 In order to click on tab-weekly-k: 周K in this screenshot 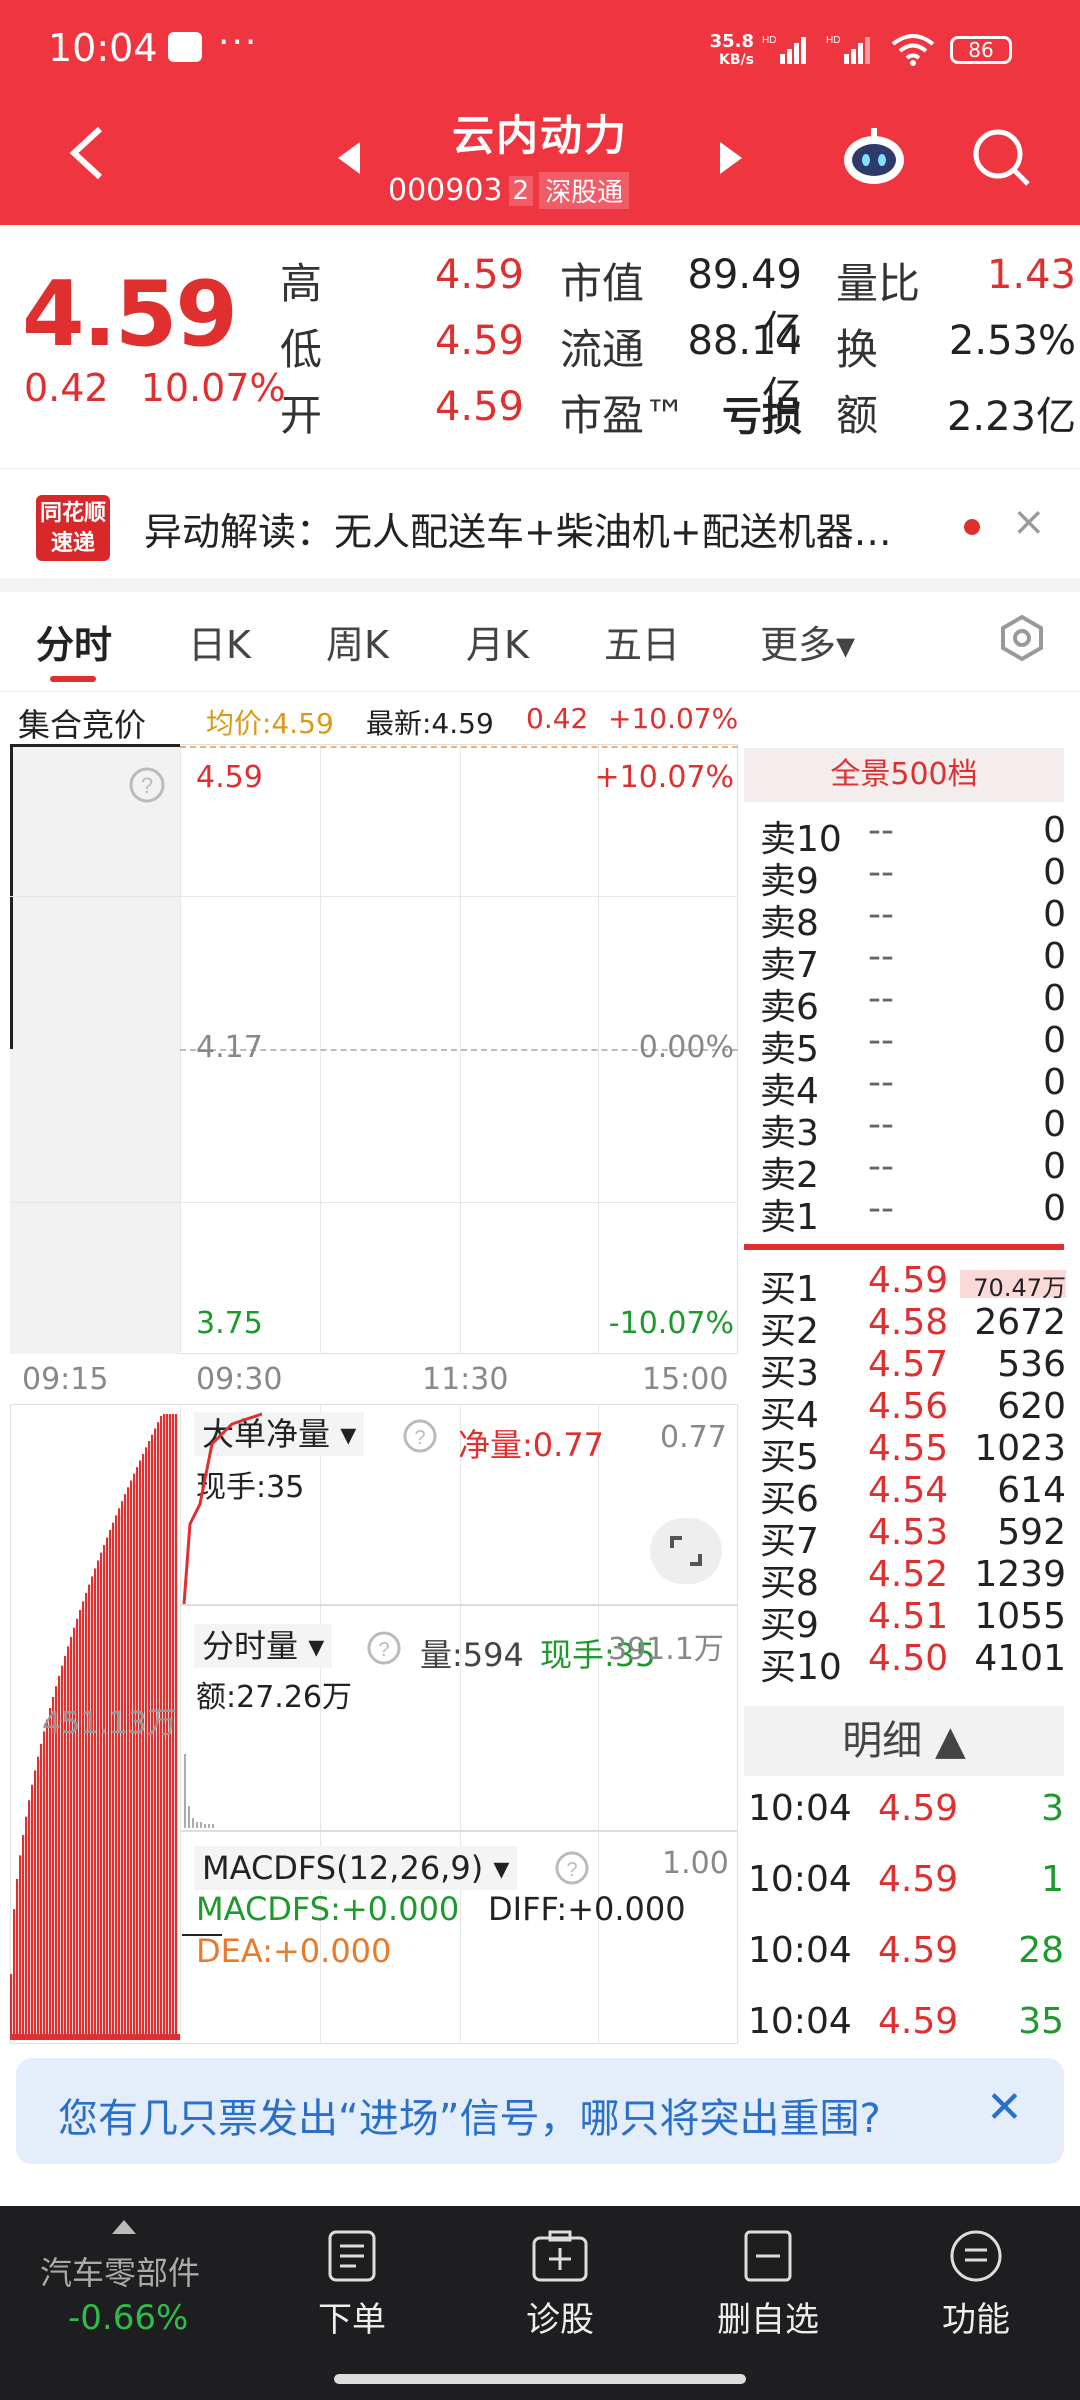, I will do `click(357, 641)`.